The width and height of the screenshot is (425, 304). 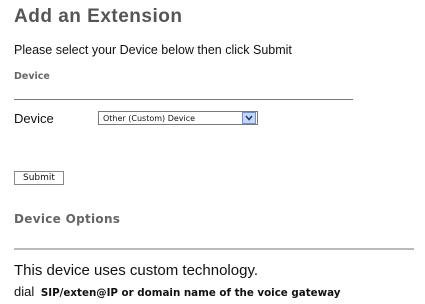 What do you see at coordinates (214, 249) in the screenshot?
I see `options-divider` at bounding box center [214, 249].